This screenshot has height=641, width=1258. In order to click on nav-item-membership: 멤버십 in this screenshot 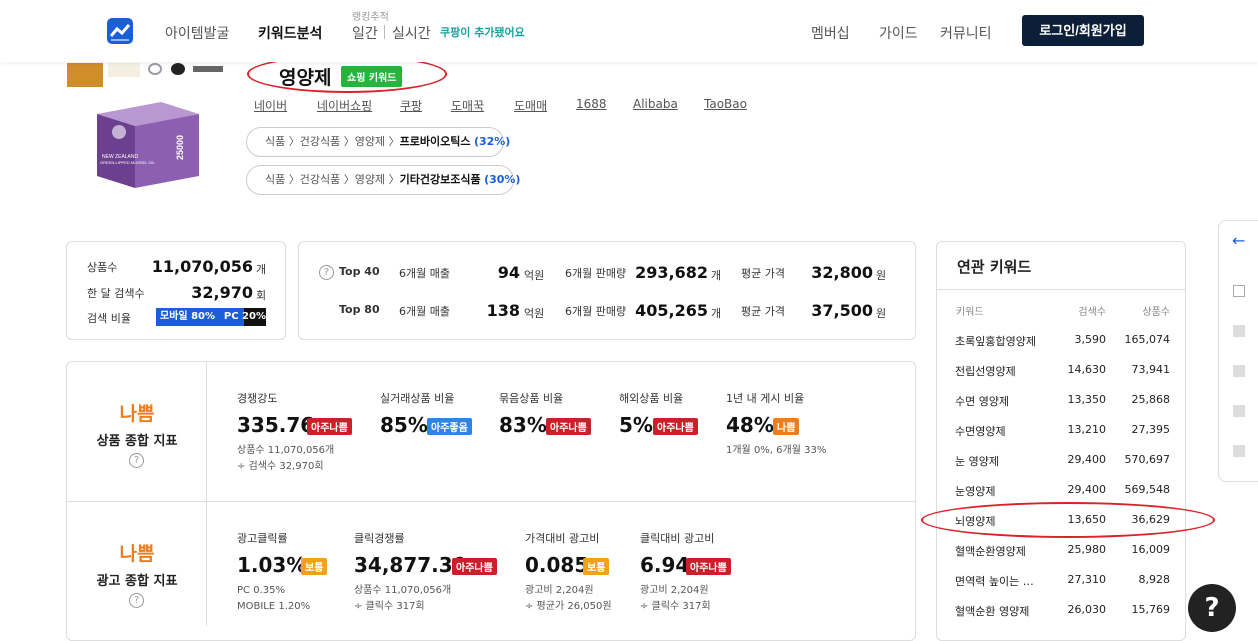, I will do `click(830, 33)`.